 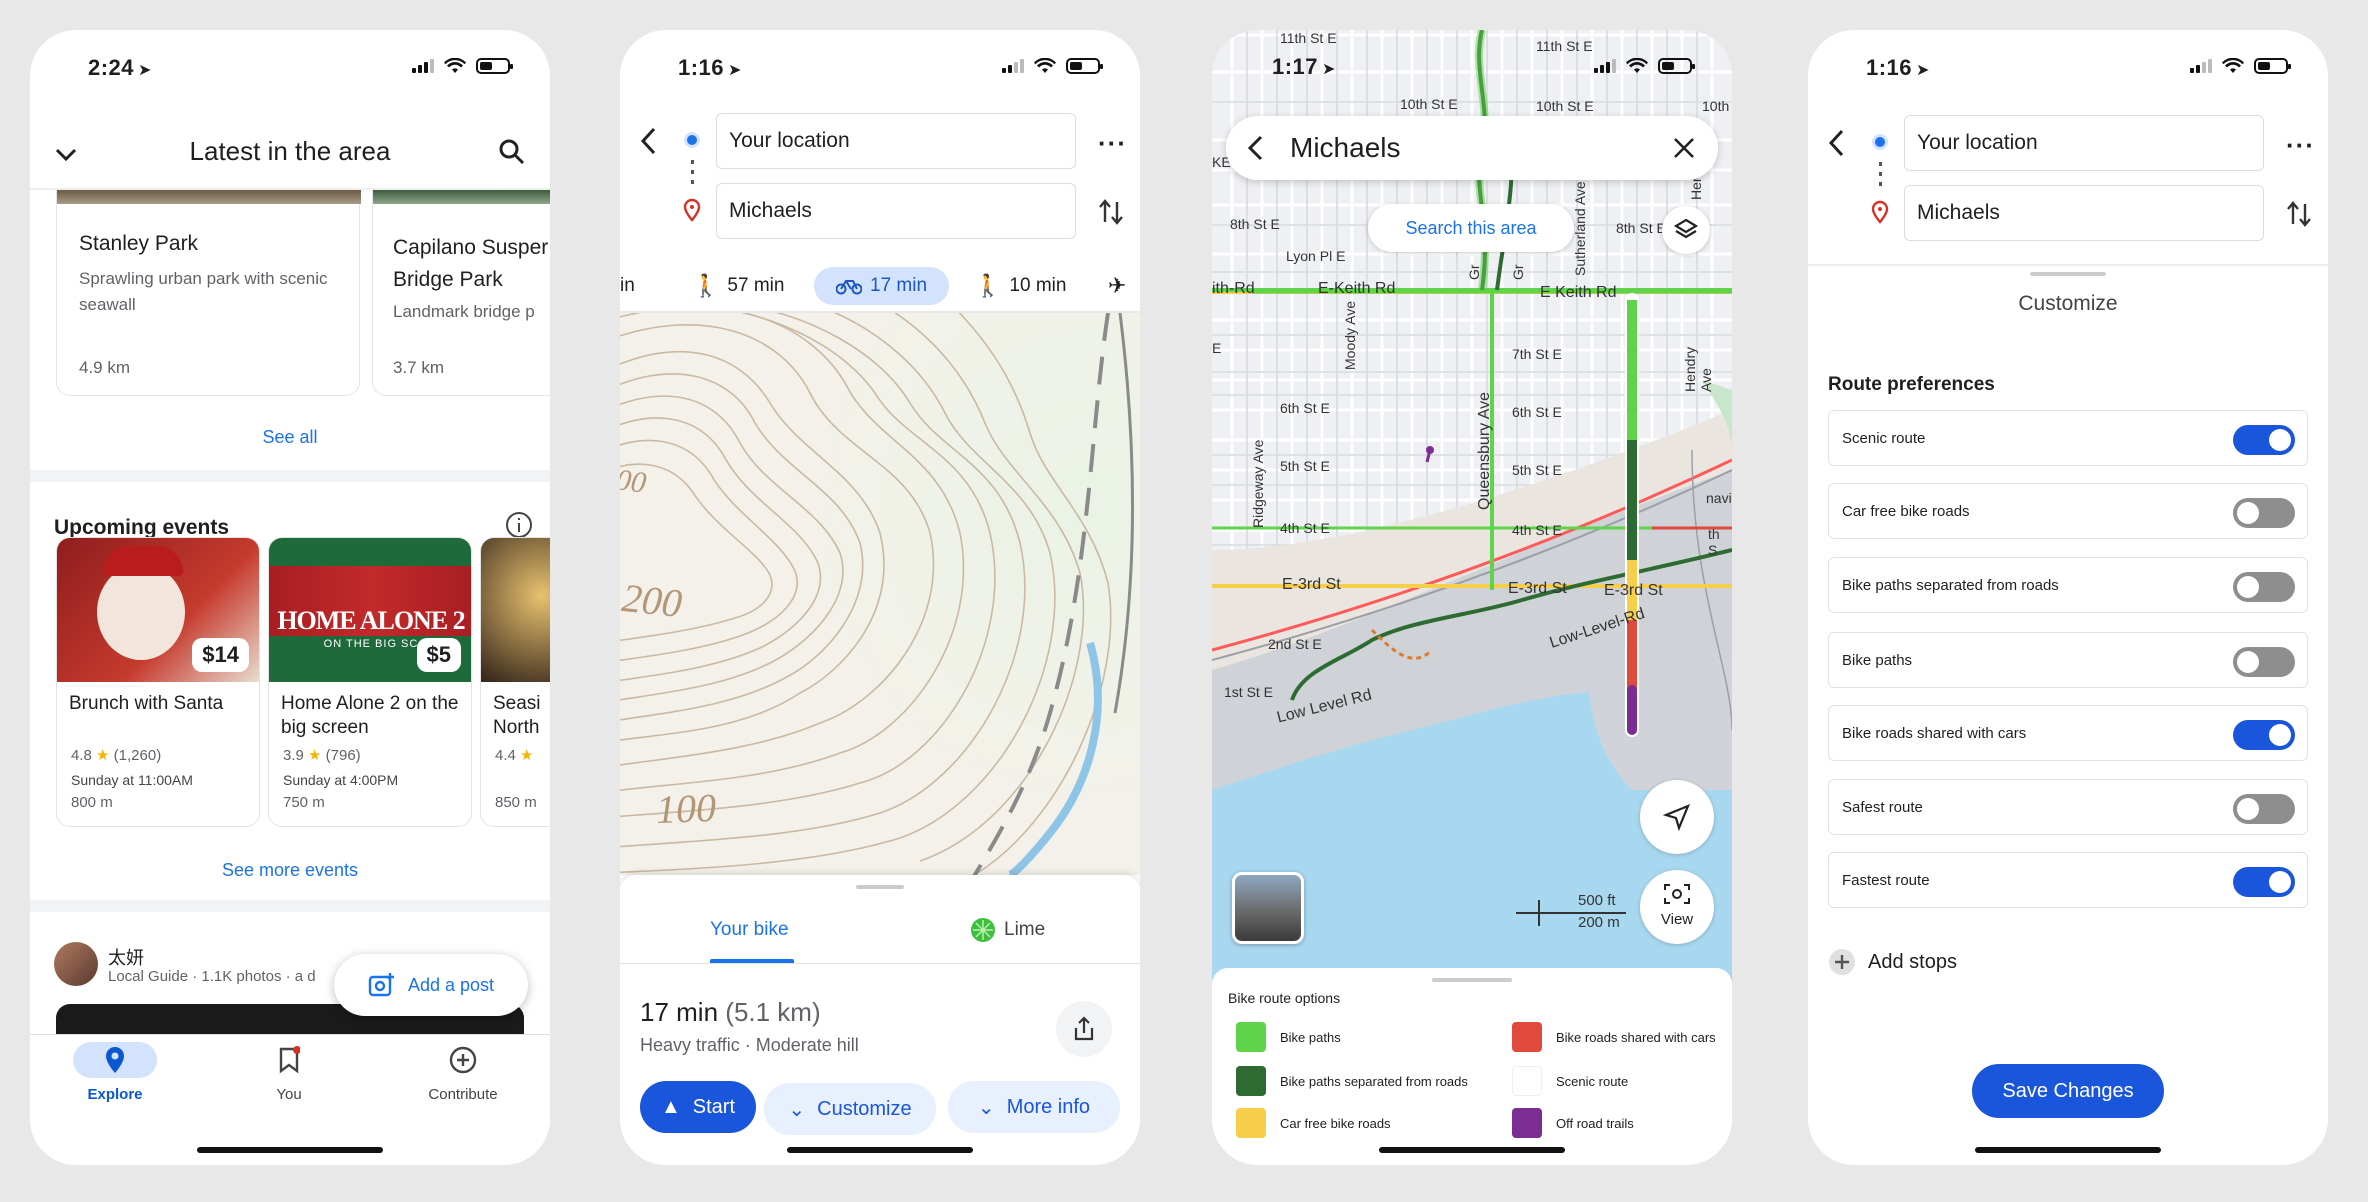 I want to click on more-info-button: ⌄ More info, so click(x=1034, y=1107).